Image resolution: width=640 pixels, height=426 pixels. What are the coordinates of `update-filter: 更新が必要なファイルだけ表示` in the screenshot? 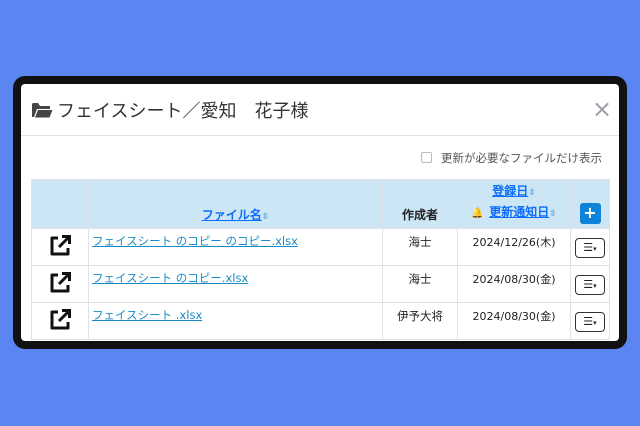 It's located at (516, 158).